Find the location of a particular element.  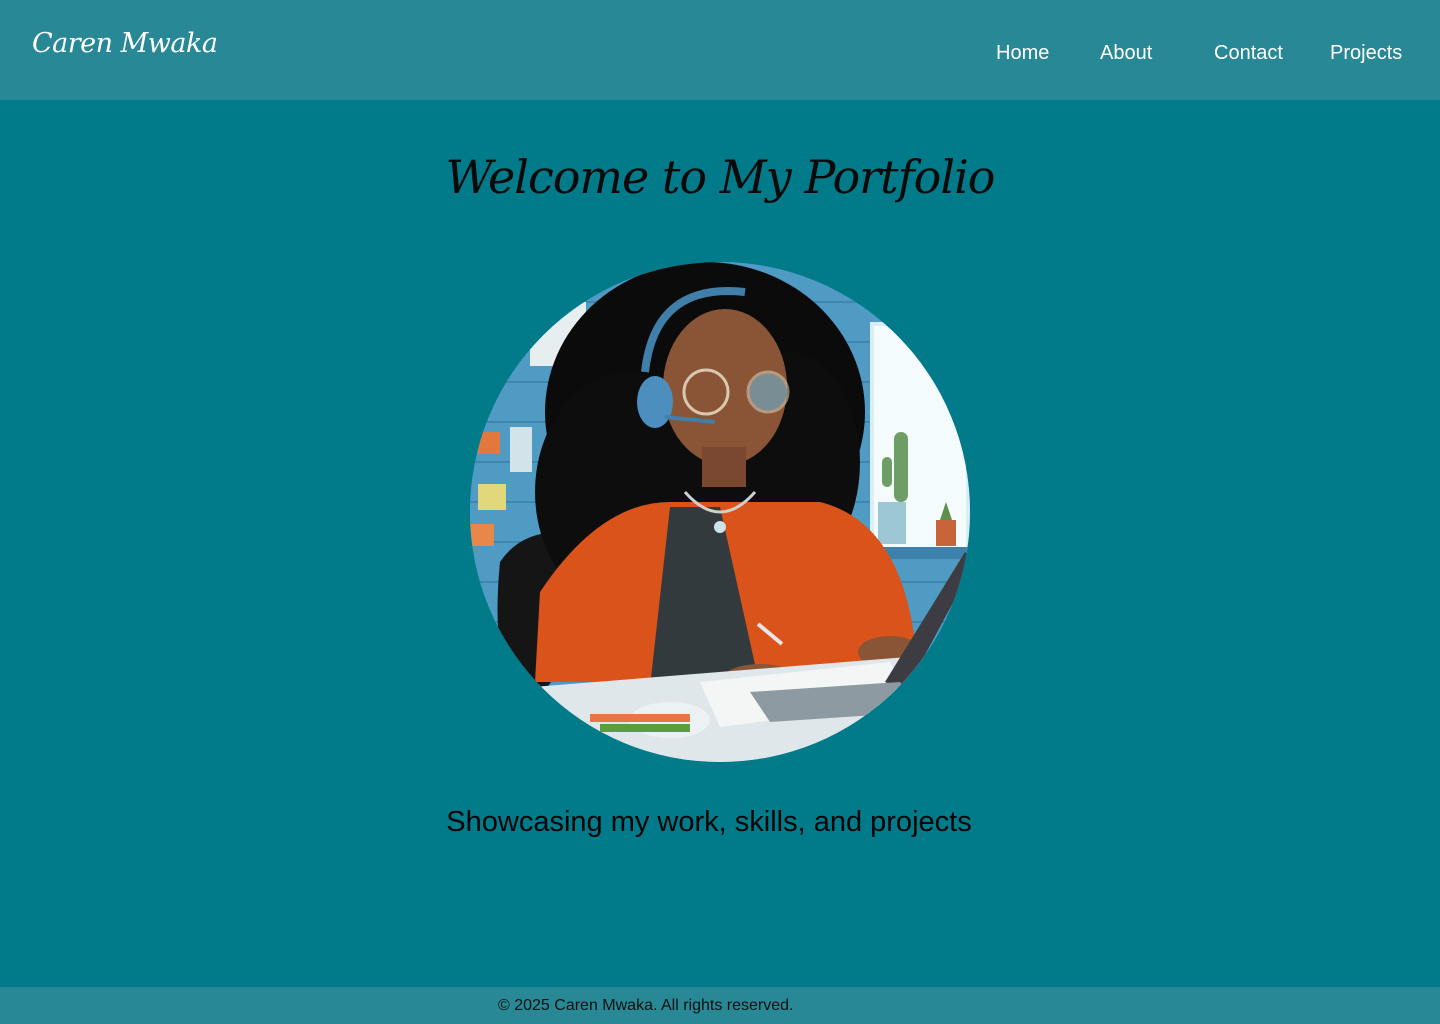

site-header: Caren Mwaka Home About Contact Projects is located at coordinates (720, 50).